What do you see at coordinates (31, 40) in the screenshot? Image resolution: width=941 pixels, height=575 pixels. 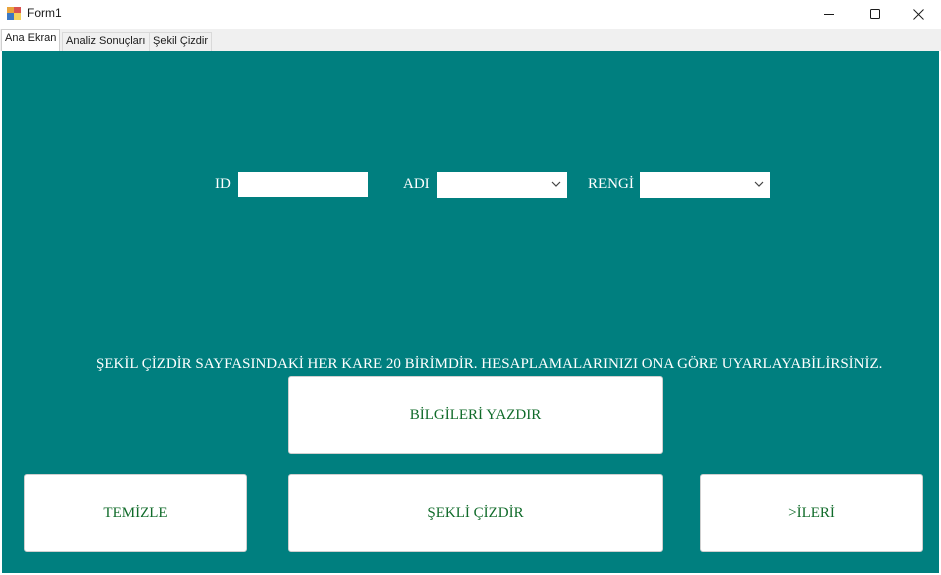 I see `tab-ana-ekran: Ana Ekran` at bounding box center [31, 40].